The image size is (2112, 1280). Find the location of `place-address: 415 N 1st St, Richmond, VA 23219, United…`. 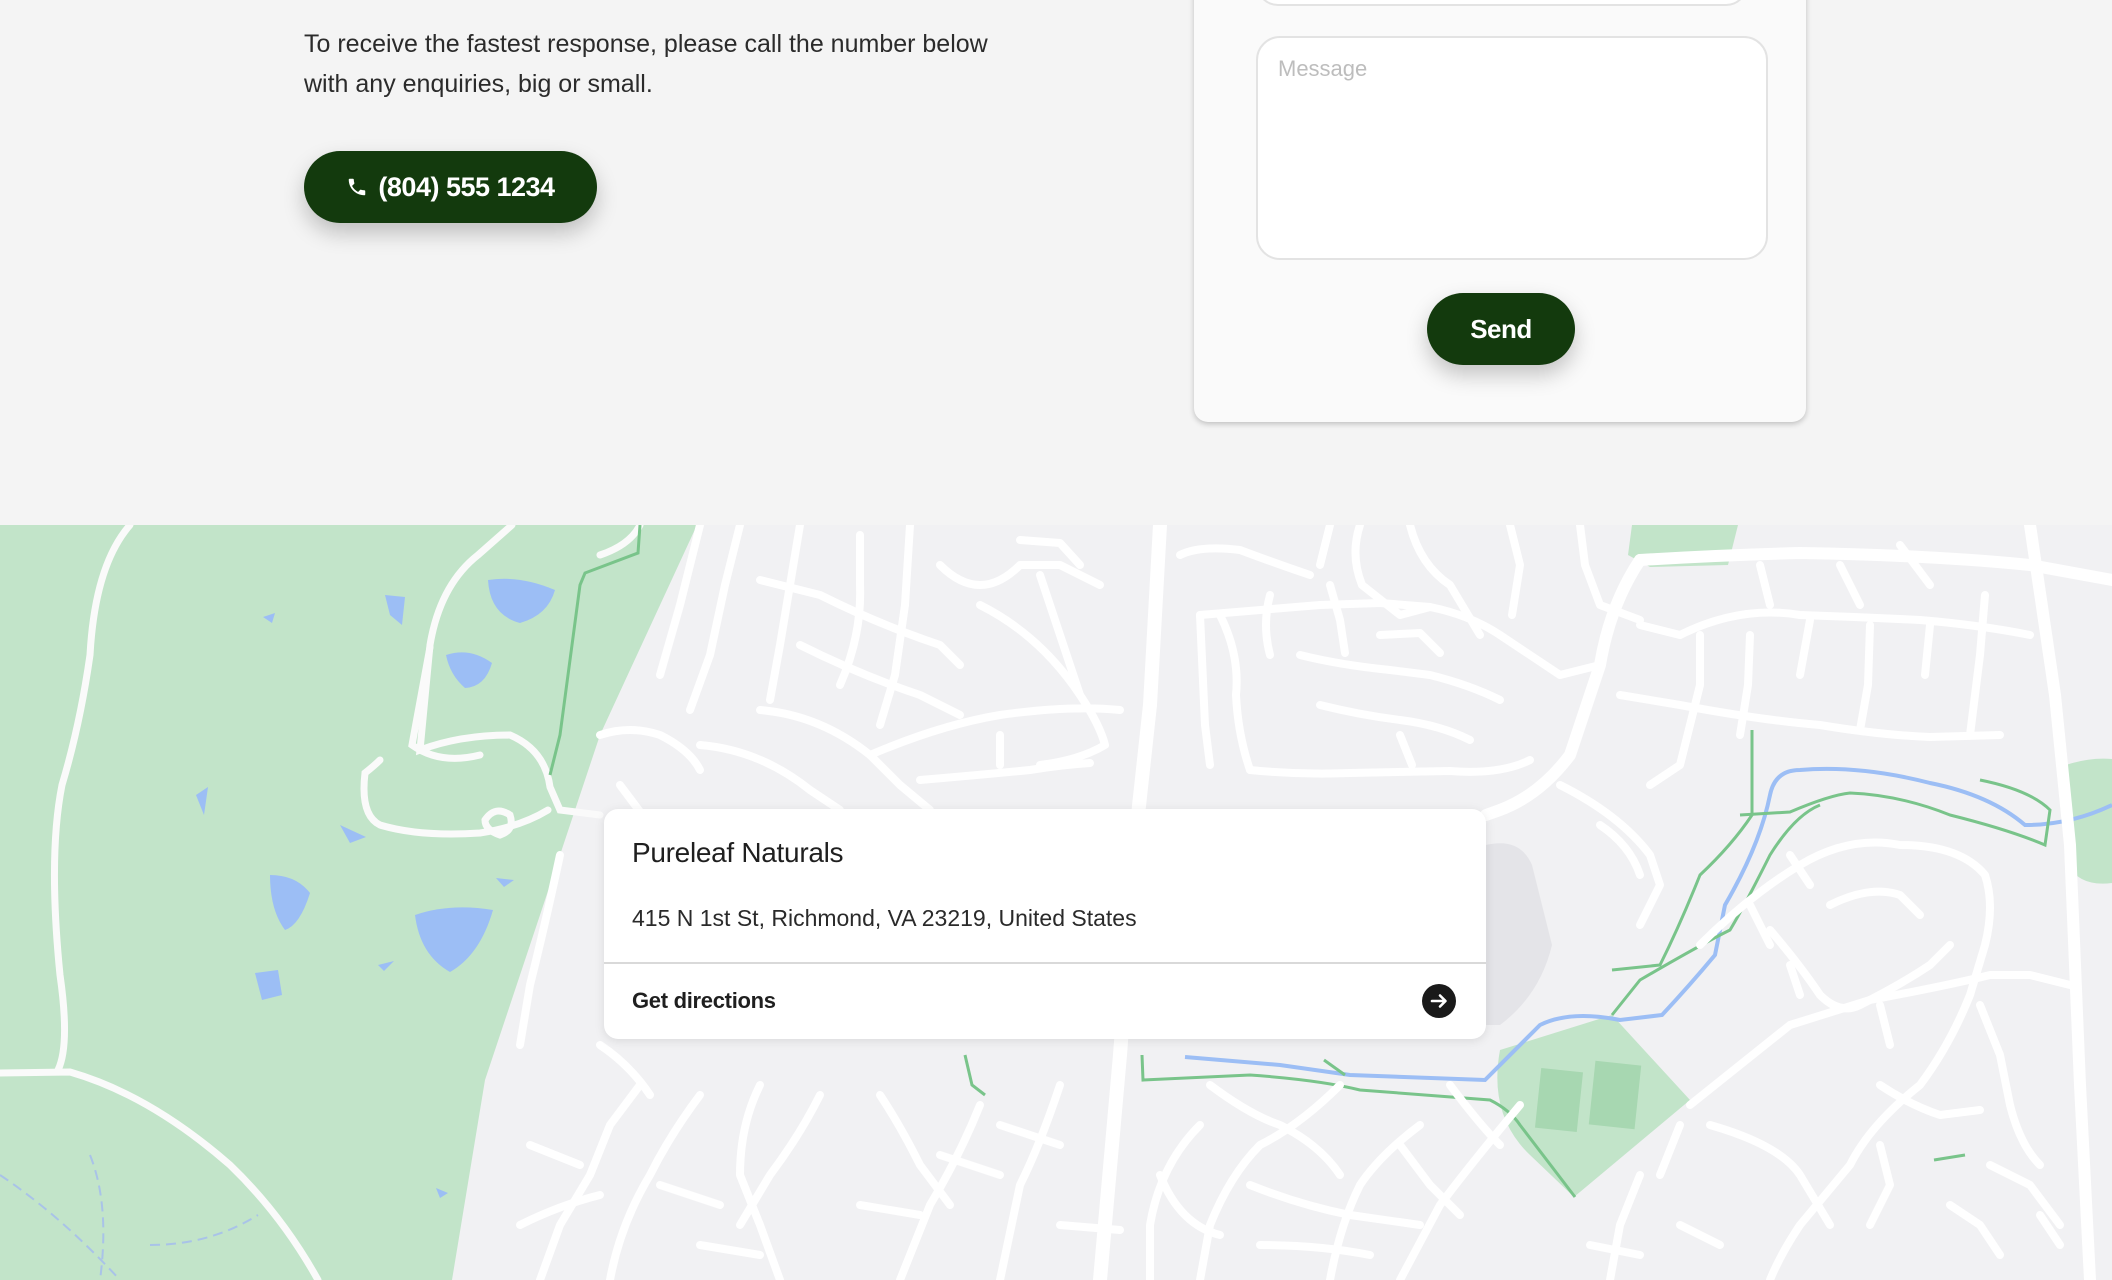

place-address: 415 N 1st St, Richmond, VA 23219, United… is located at coordinates (884, 918).